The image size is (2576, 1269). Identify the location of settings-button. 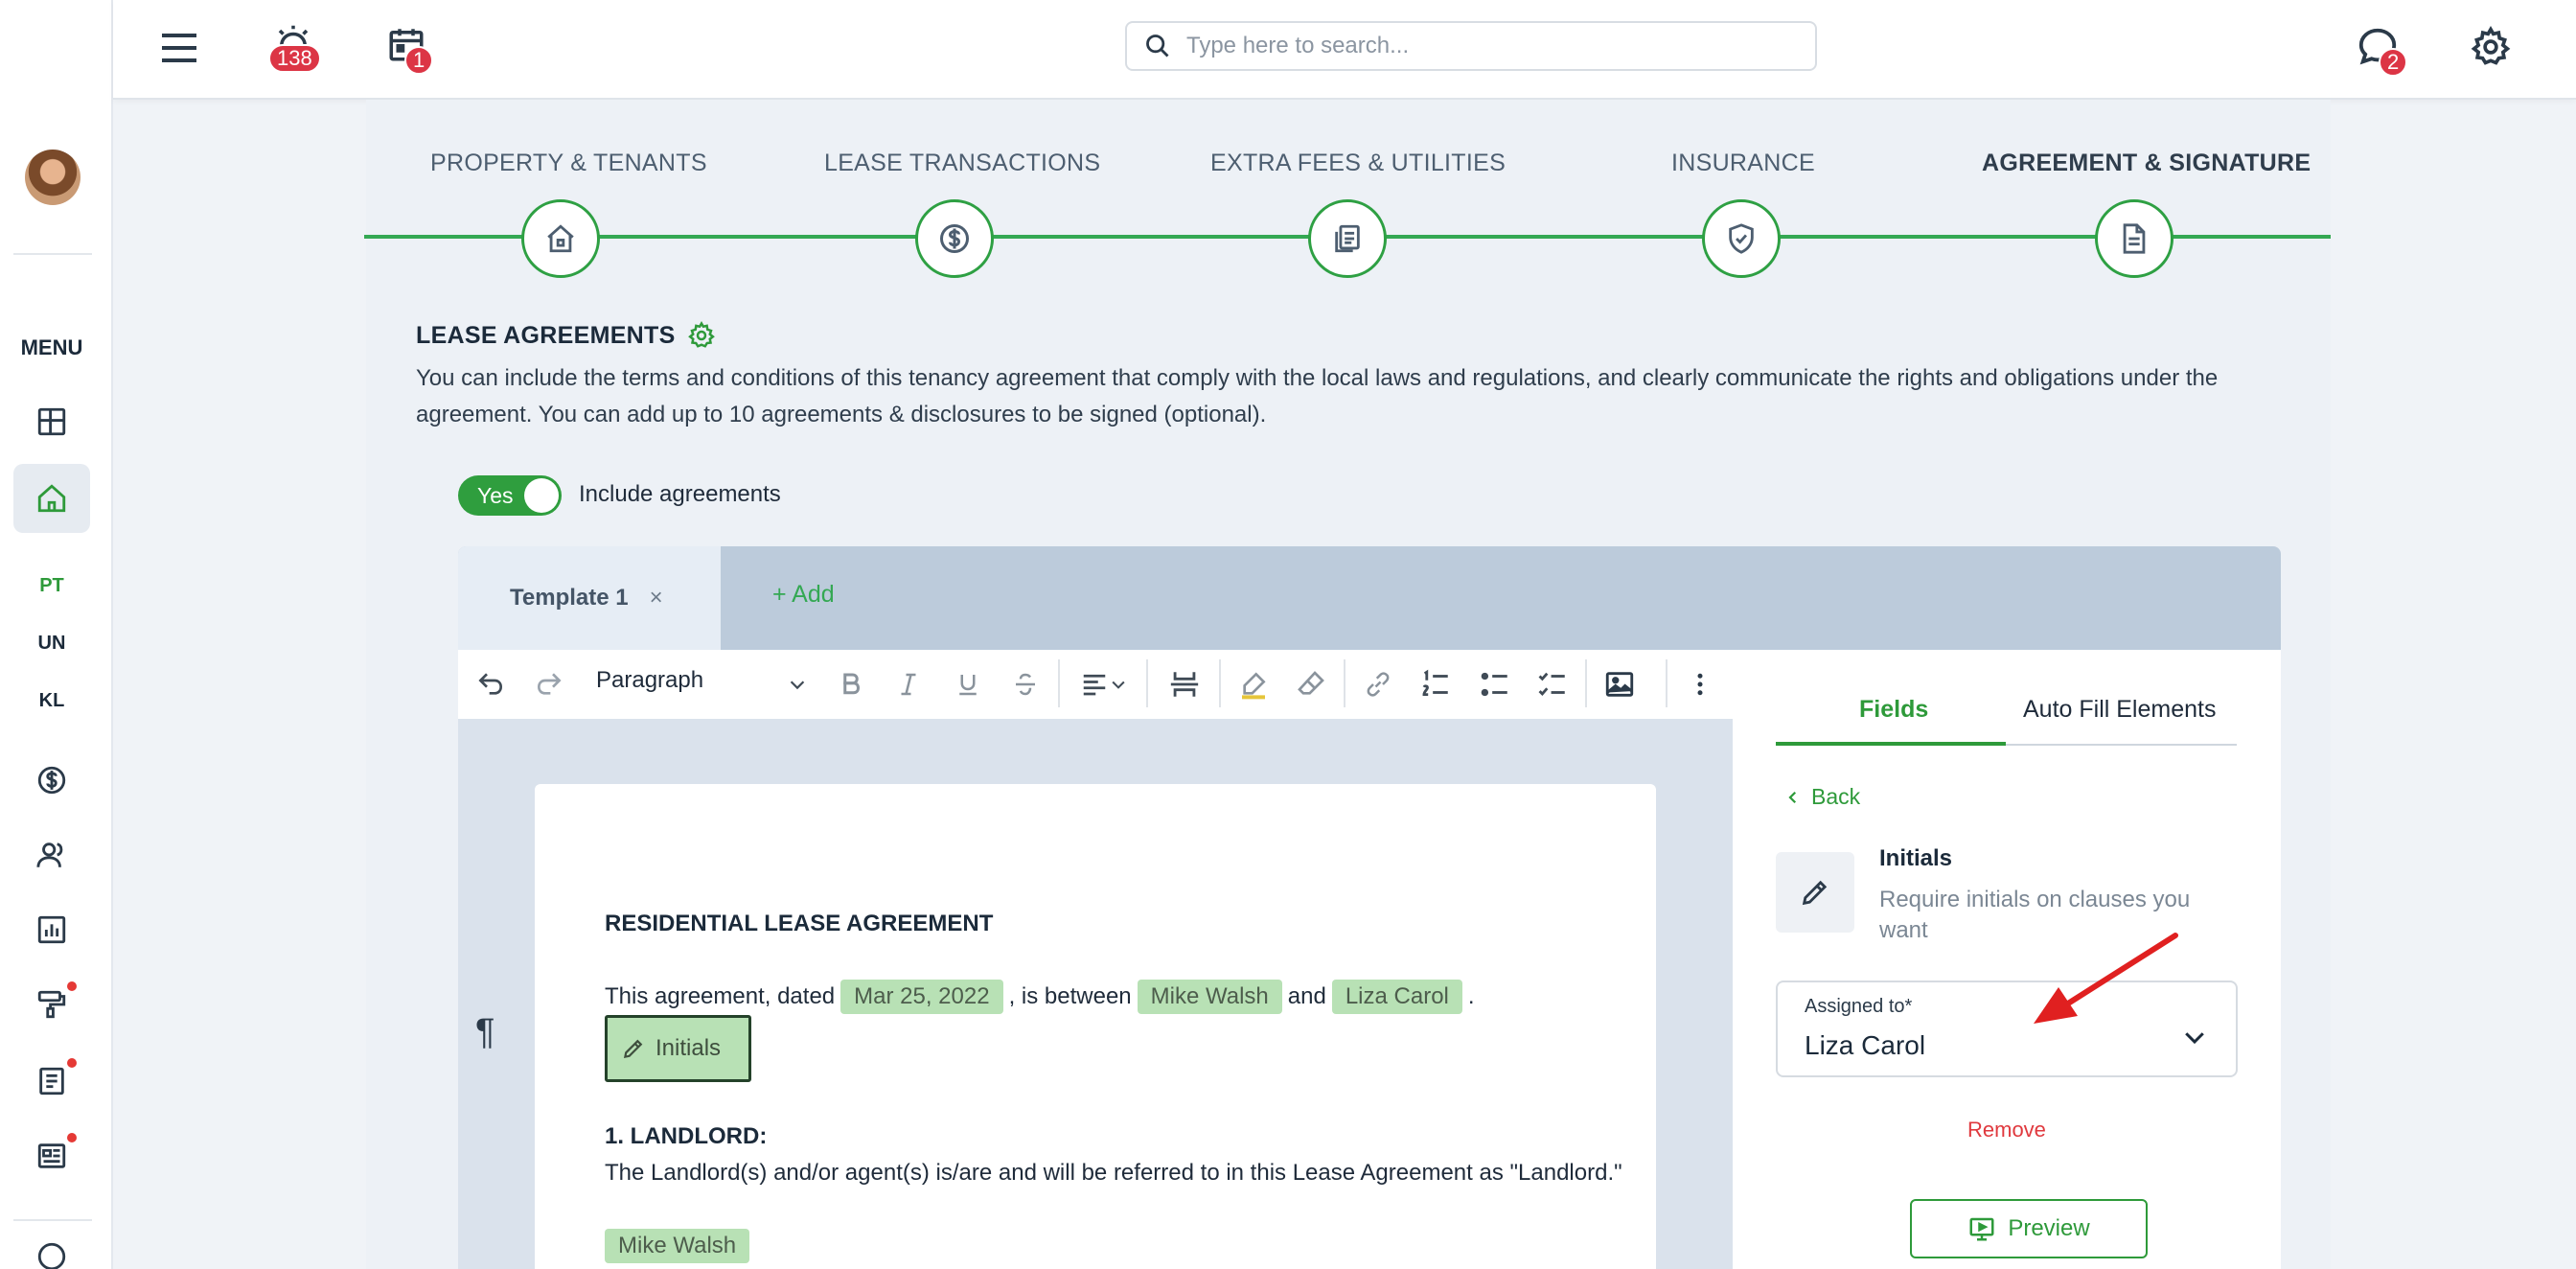
(2491, 47).